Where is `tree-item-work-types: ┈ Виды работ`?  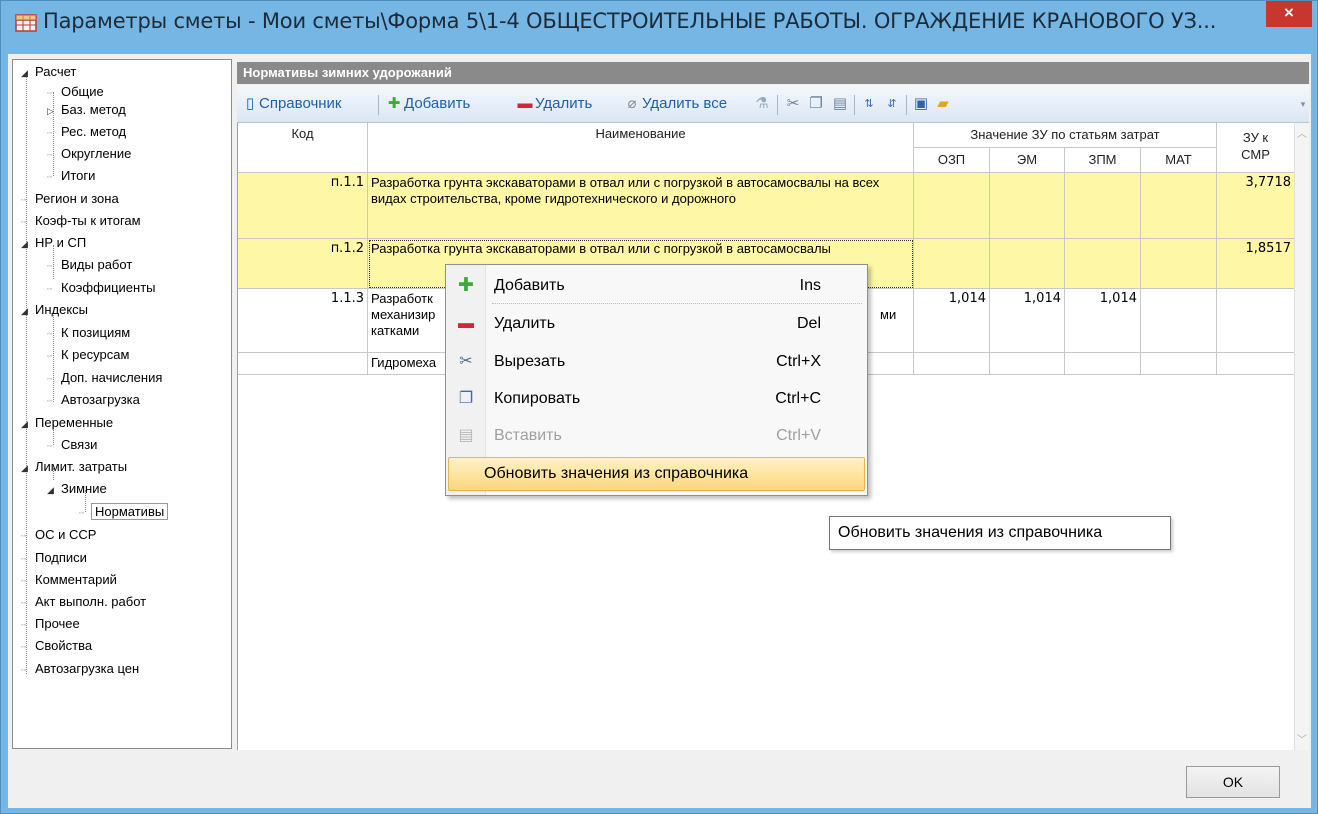 tree-item-work-types: ┈ Виды работ is located at coordinates (90, 265).